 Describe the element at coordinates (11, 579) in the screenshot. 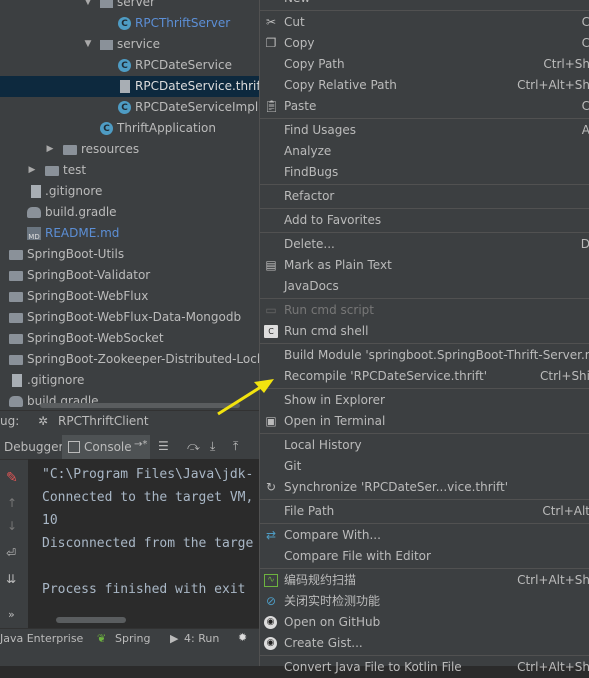

I see `scroll-to-end-icon: ⇊` at that location.